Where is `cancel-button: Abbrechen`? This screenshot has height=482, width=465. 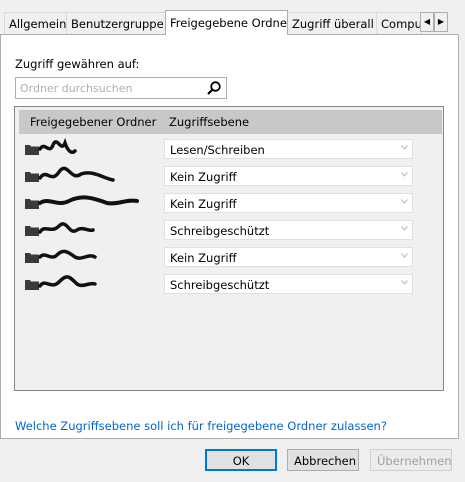 cancel-button: Abbrechen is located at coordinates (323, 460).